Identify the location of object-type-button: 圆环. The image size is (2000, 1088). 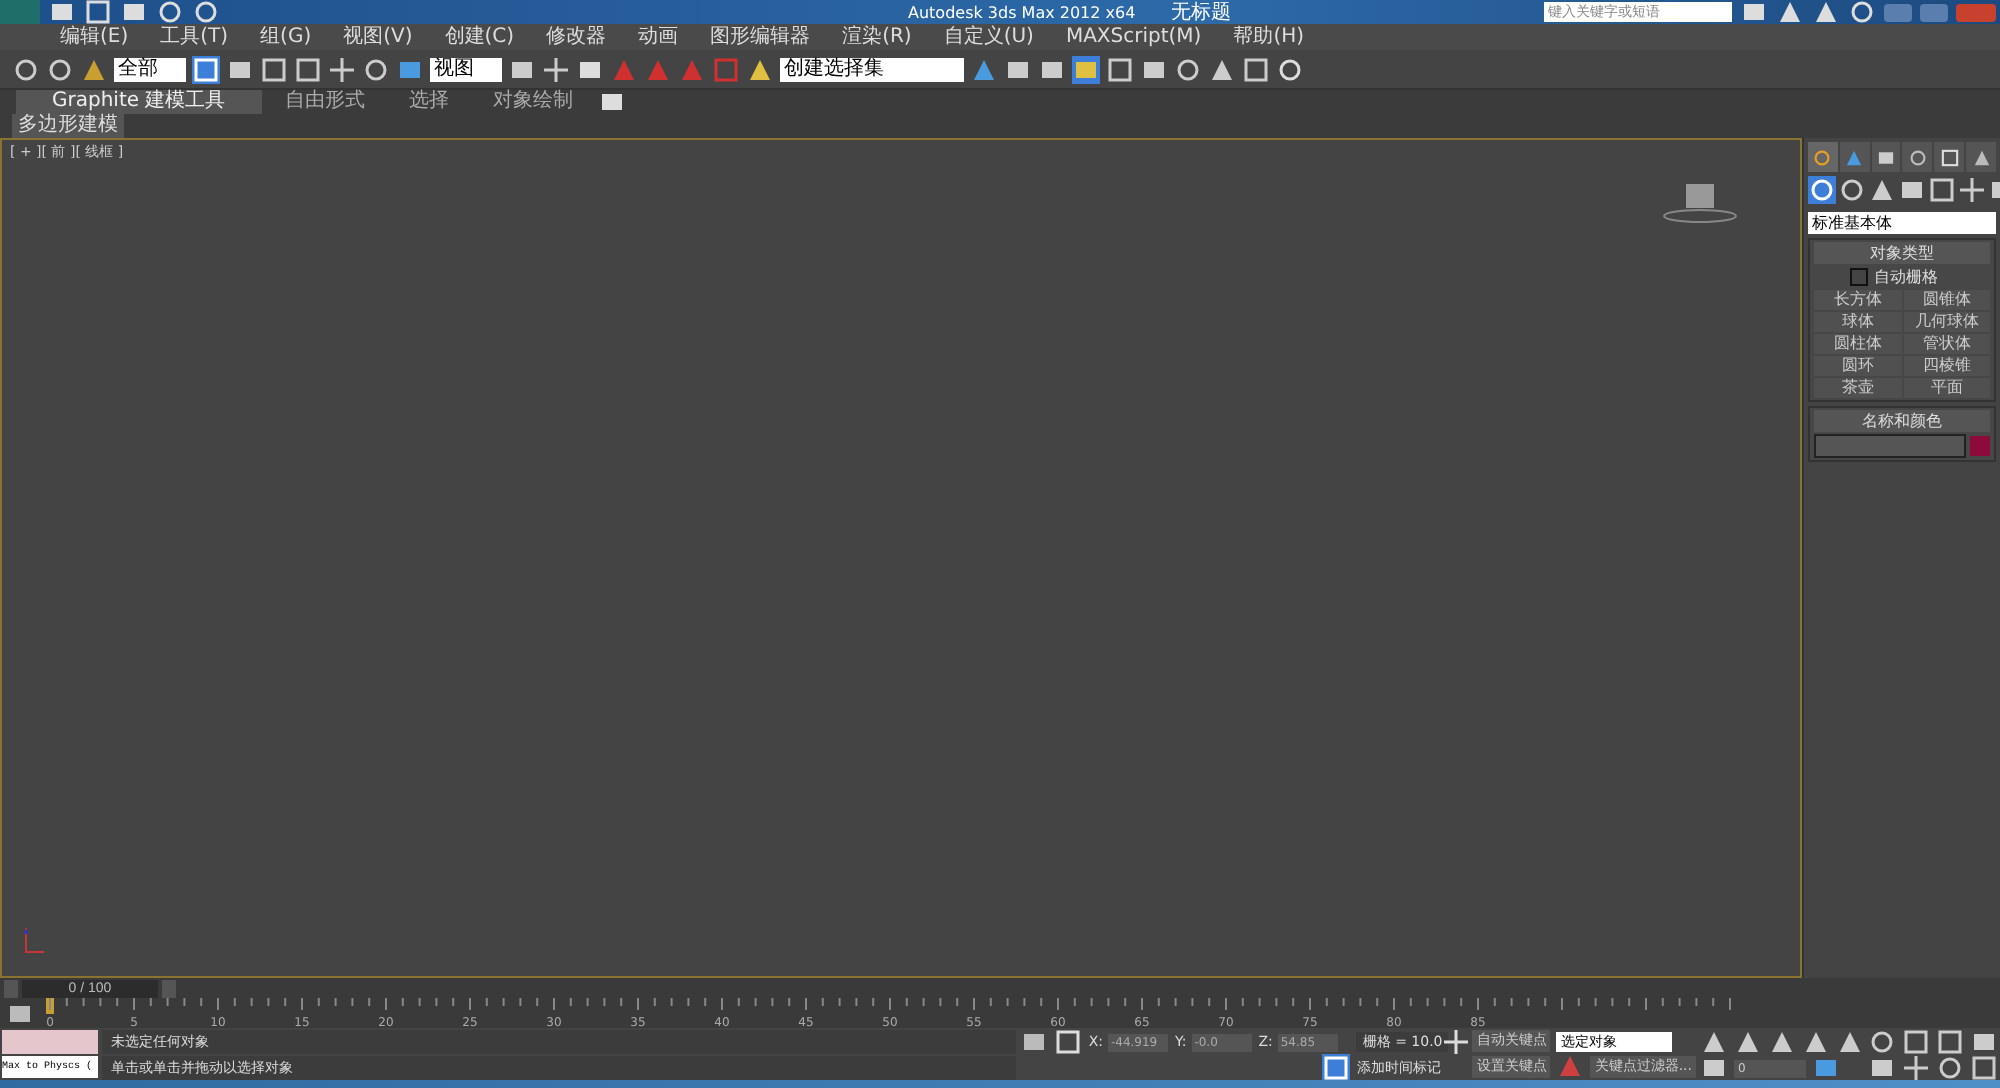
(1857, 366).